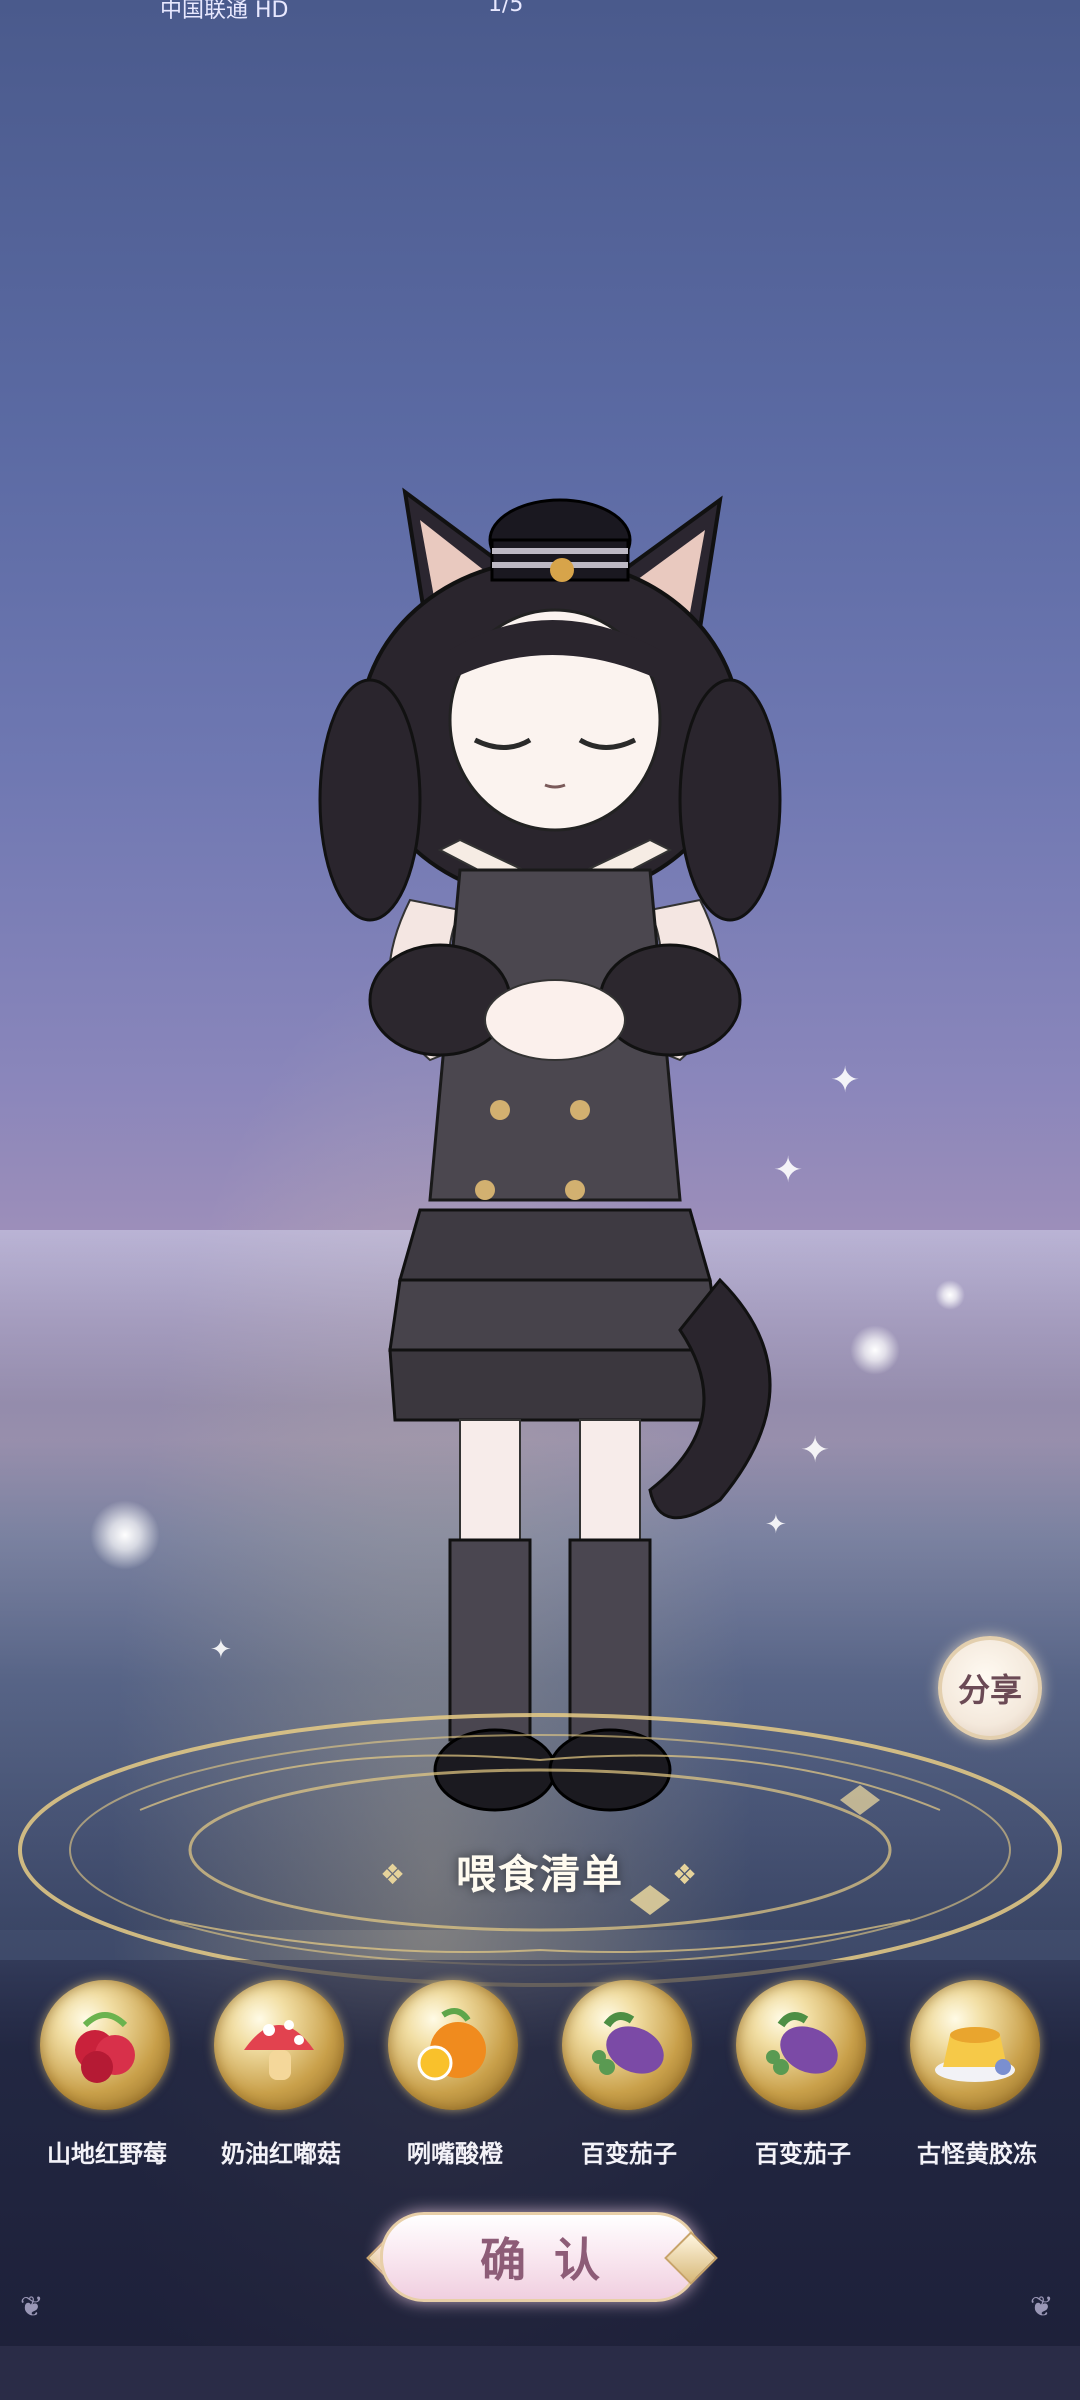  What do you see at coordinates (32, 2306) in the screenshot?
I see `corner-left-ornament-icon: ❦` at bounding box center [32, 2306].